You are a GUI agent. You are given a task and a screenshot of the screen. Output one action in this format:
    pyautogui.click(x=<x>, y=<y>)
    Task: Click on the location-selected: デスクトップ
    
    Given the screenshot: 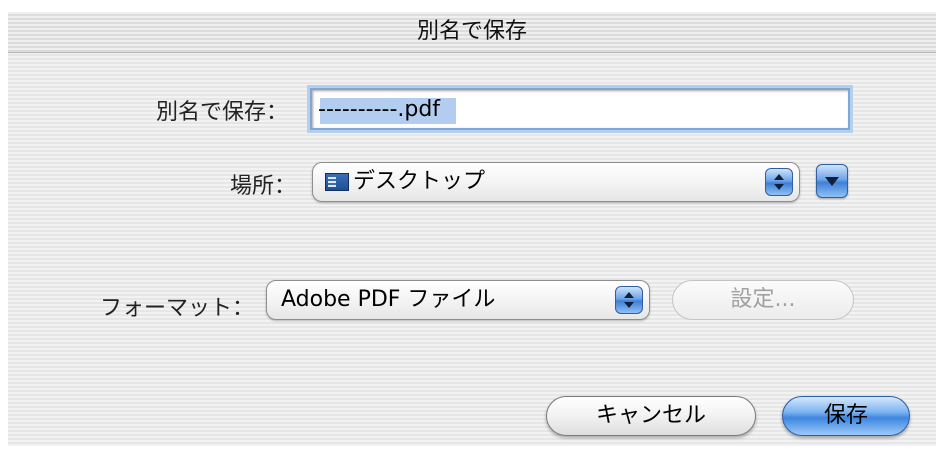 What is the action you would take?
    pyautogui.click(x=419, y=181)
    